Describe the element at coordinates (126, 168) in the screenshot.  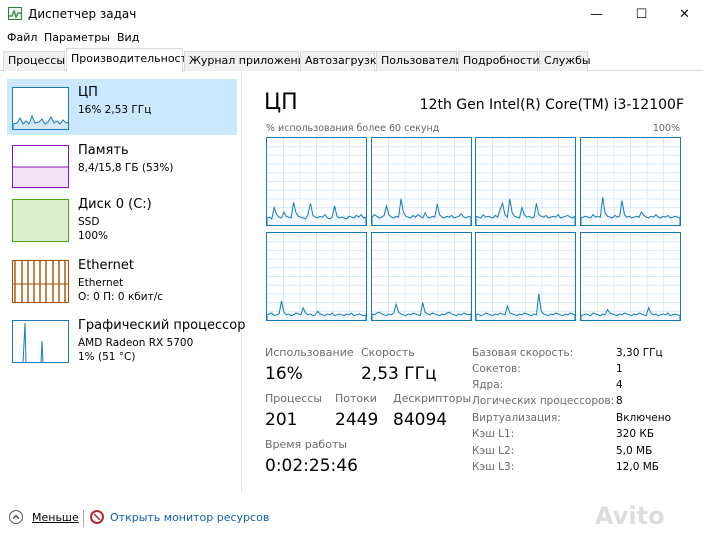
I see `resource-detail: 8,4/15,8 ГБ (53%)` at that location.